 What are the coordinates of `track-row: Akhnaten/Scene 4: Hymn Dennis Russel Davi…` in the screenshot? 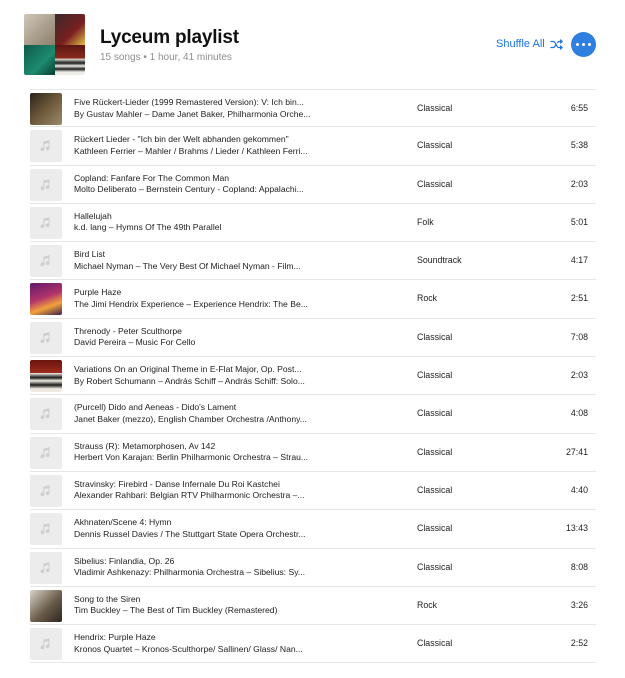 It's located at (313, 529).